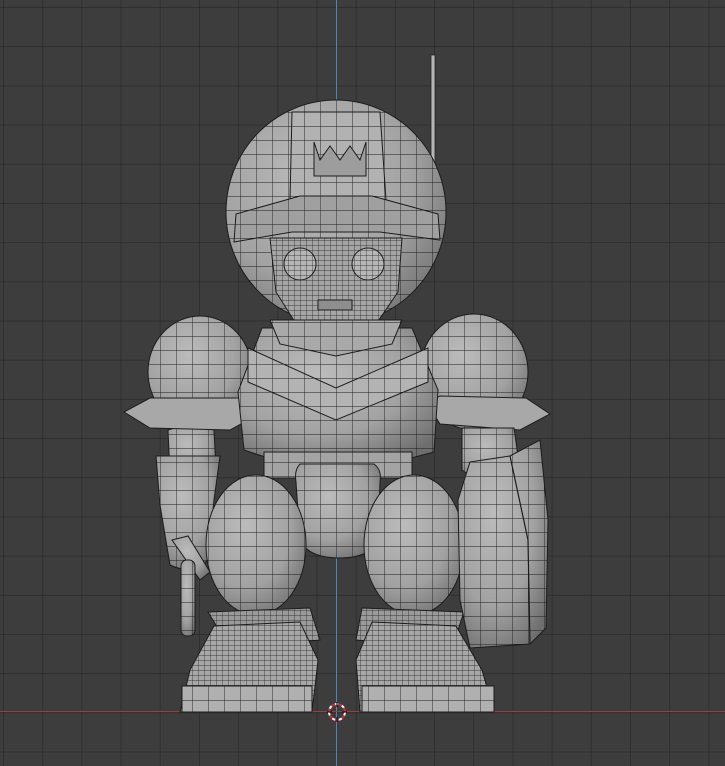  I want to click on left-shoulder, so click(187, 373).